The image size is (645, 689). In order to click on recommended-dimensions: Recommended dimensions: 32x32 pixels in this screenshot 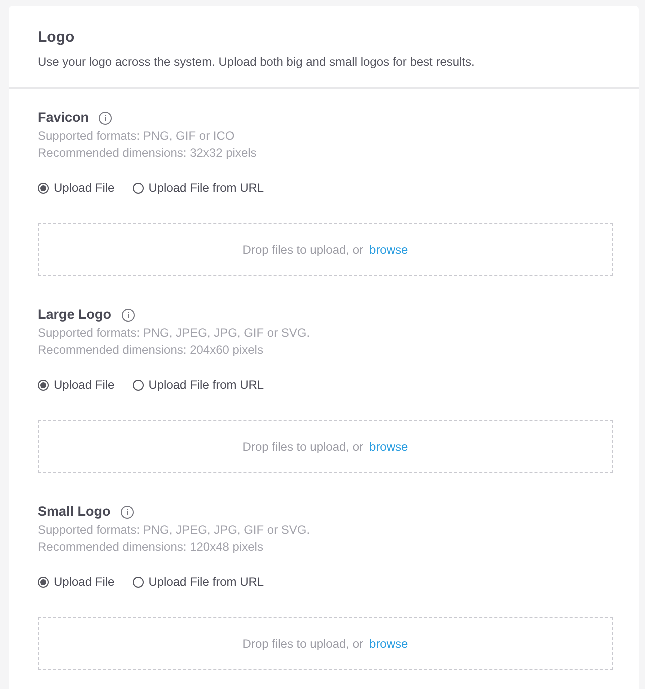, I will do `click(148, 153)`.